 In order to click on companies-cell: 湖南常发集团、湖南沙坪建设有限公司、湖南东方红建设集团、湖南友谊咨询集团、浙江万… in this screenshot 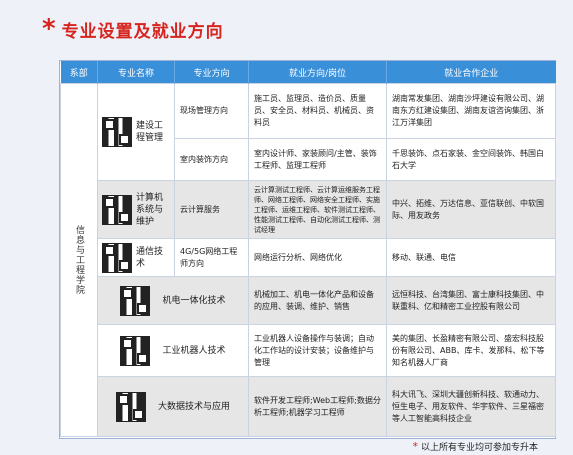, I will do `click(471, 111)`.